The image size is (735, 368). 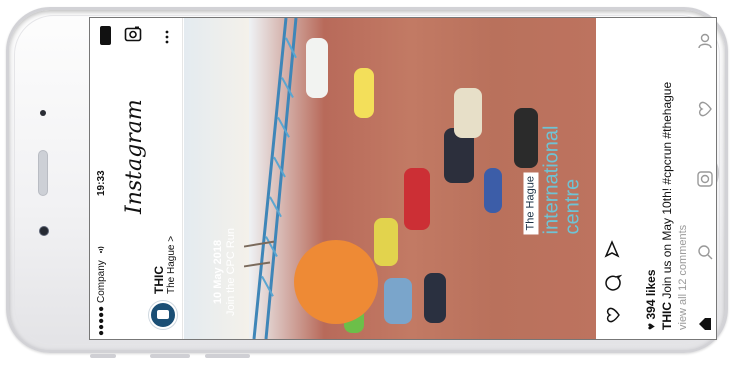 I want to click on likes-count: ♥ 394 likes, so click(x=651, y=299).